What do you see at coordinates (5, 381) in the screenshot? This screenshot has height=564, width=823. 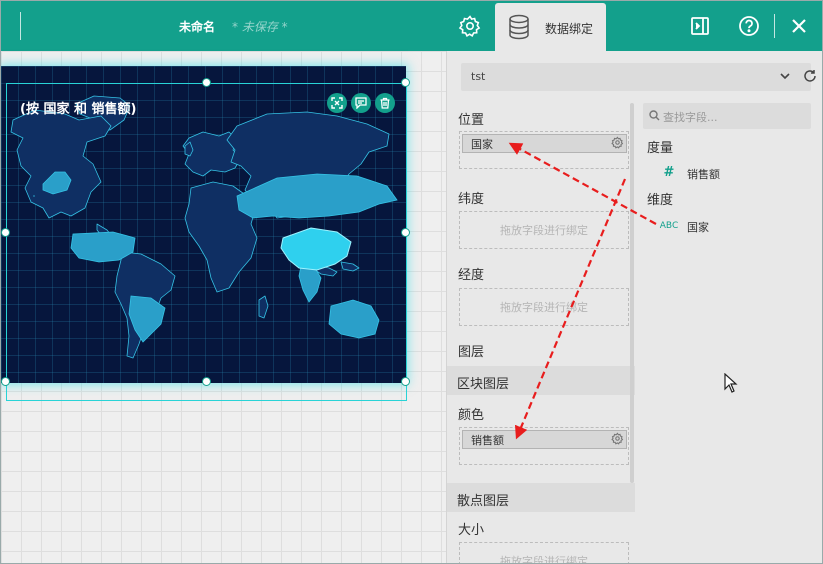 I see `resize-handle-bottom-left` at bounding box center [5, 381].